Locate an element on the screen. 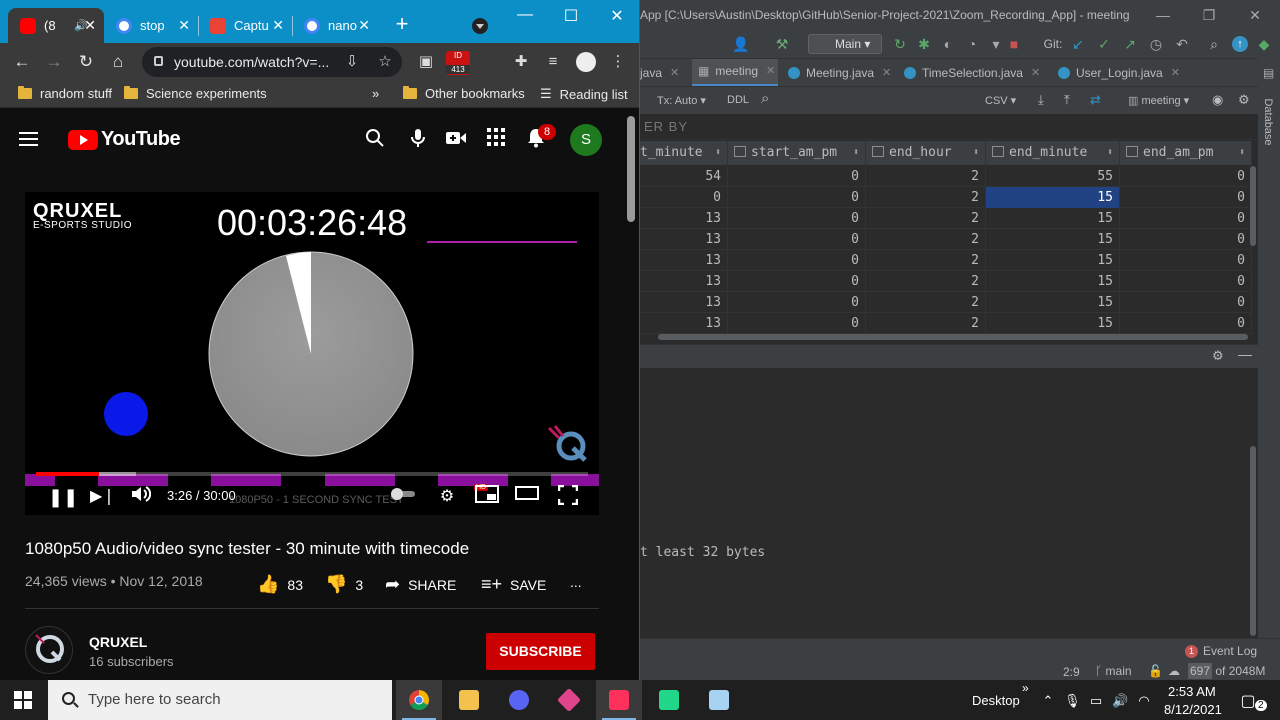  tx-mode-select: Tx: Auto ▾ is located at coordinates (681, 100).